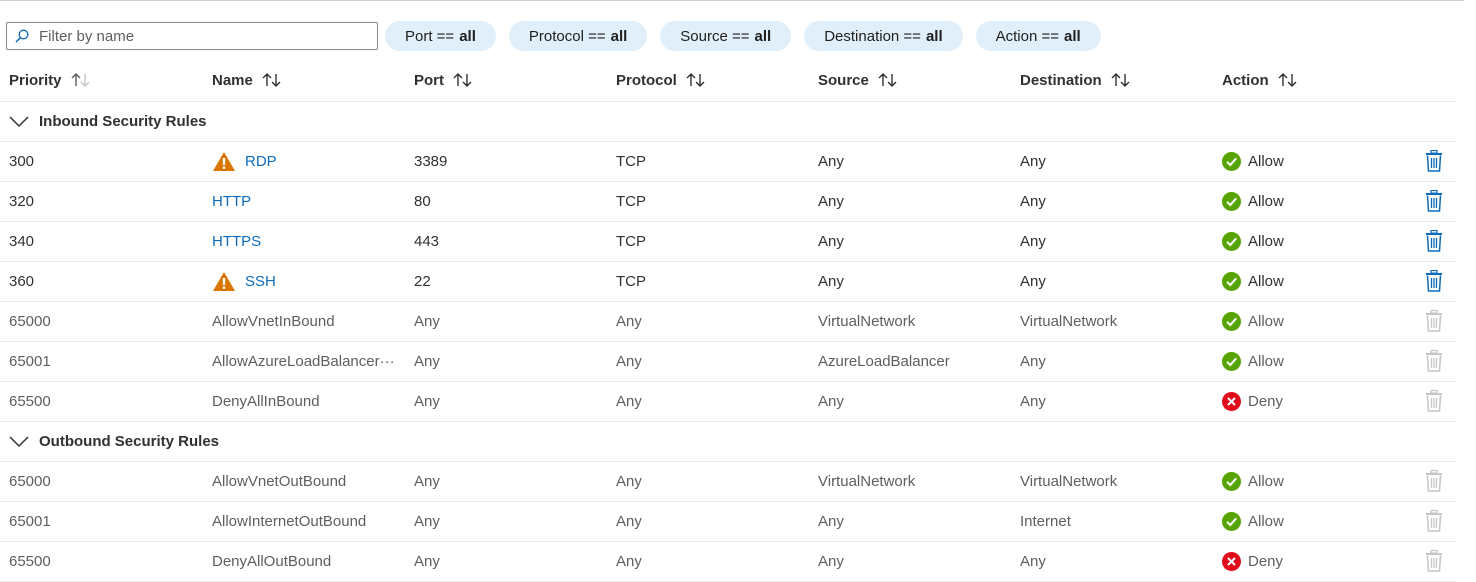  Describe the element at coordinates (224, 161) in the screenshot. I see `warning-icon` at that location.